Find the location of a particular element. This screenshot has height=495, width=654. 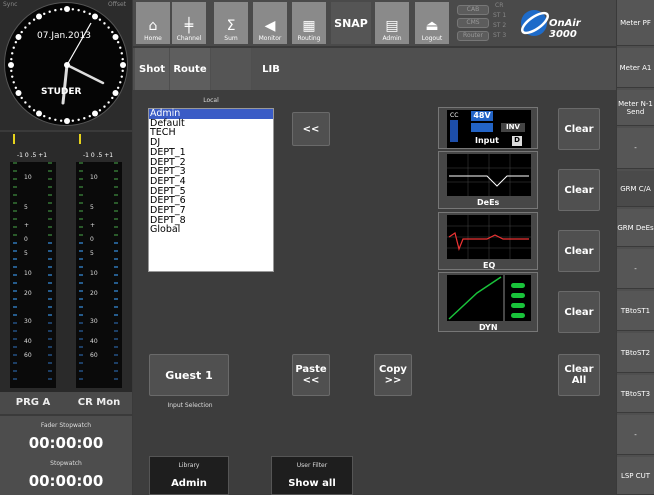

eq-module: EQ is located at coordinates (488, 241).